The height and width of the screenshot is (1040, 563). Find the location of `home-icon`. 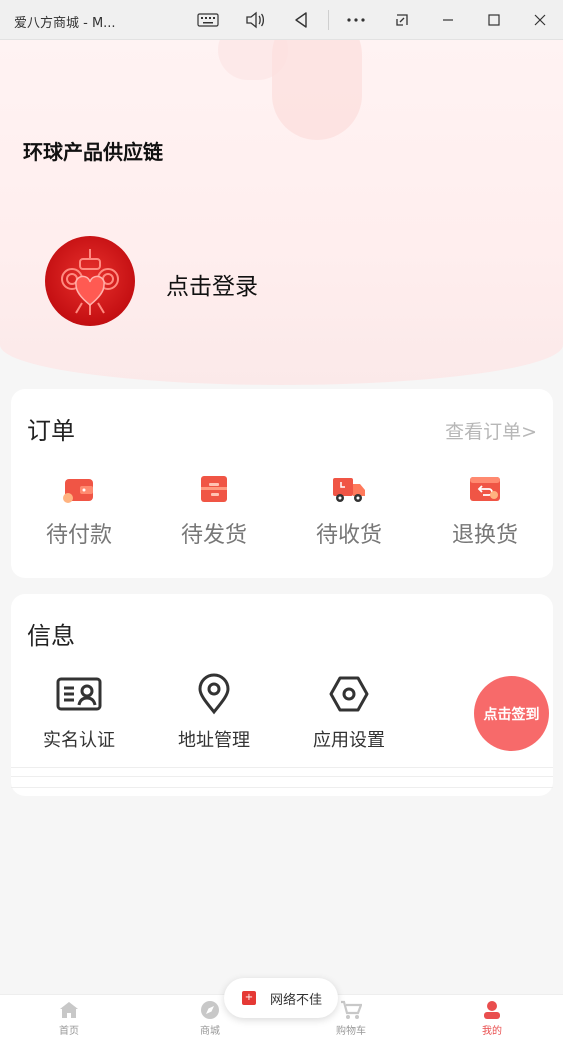

home-icon is located at coordinates (69, 1010).